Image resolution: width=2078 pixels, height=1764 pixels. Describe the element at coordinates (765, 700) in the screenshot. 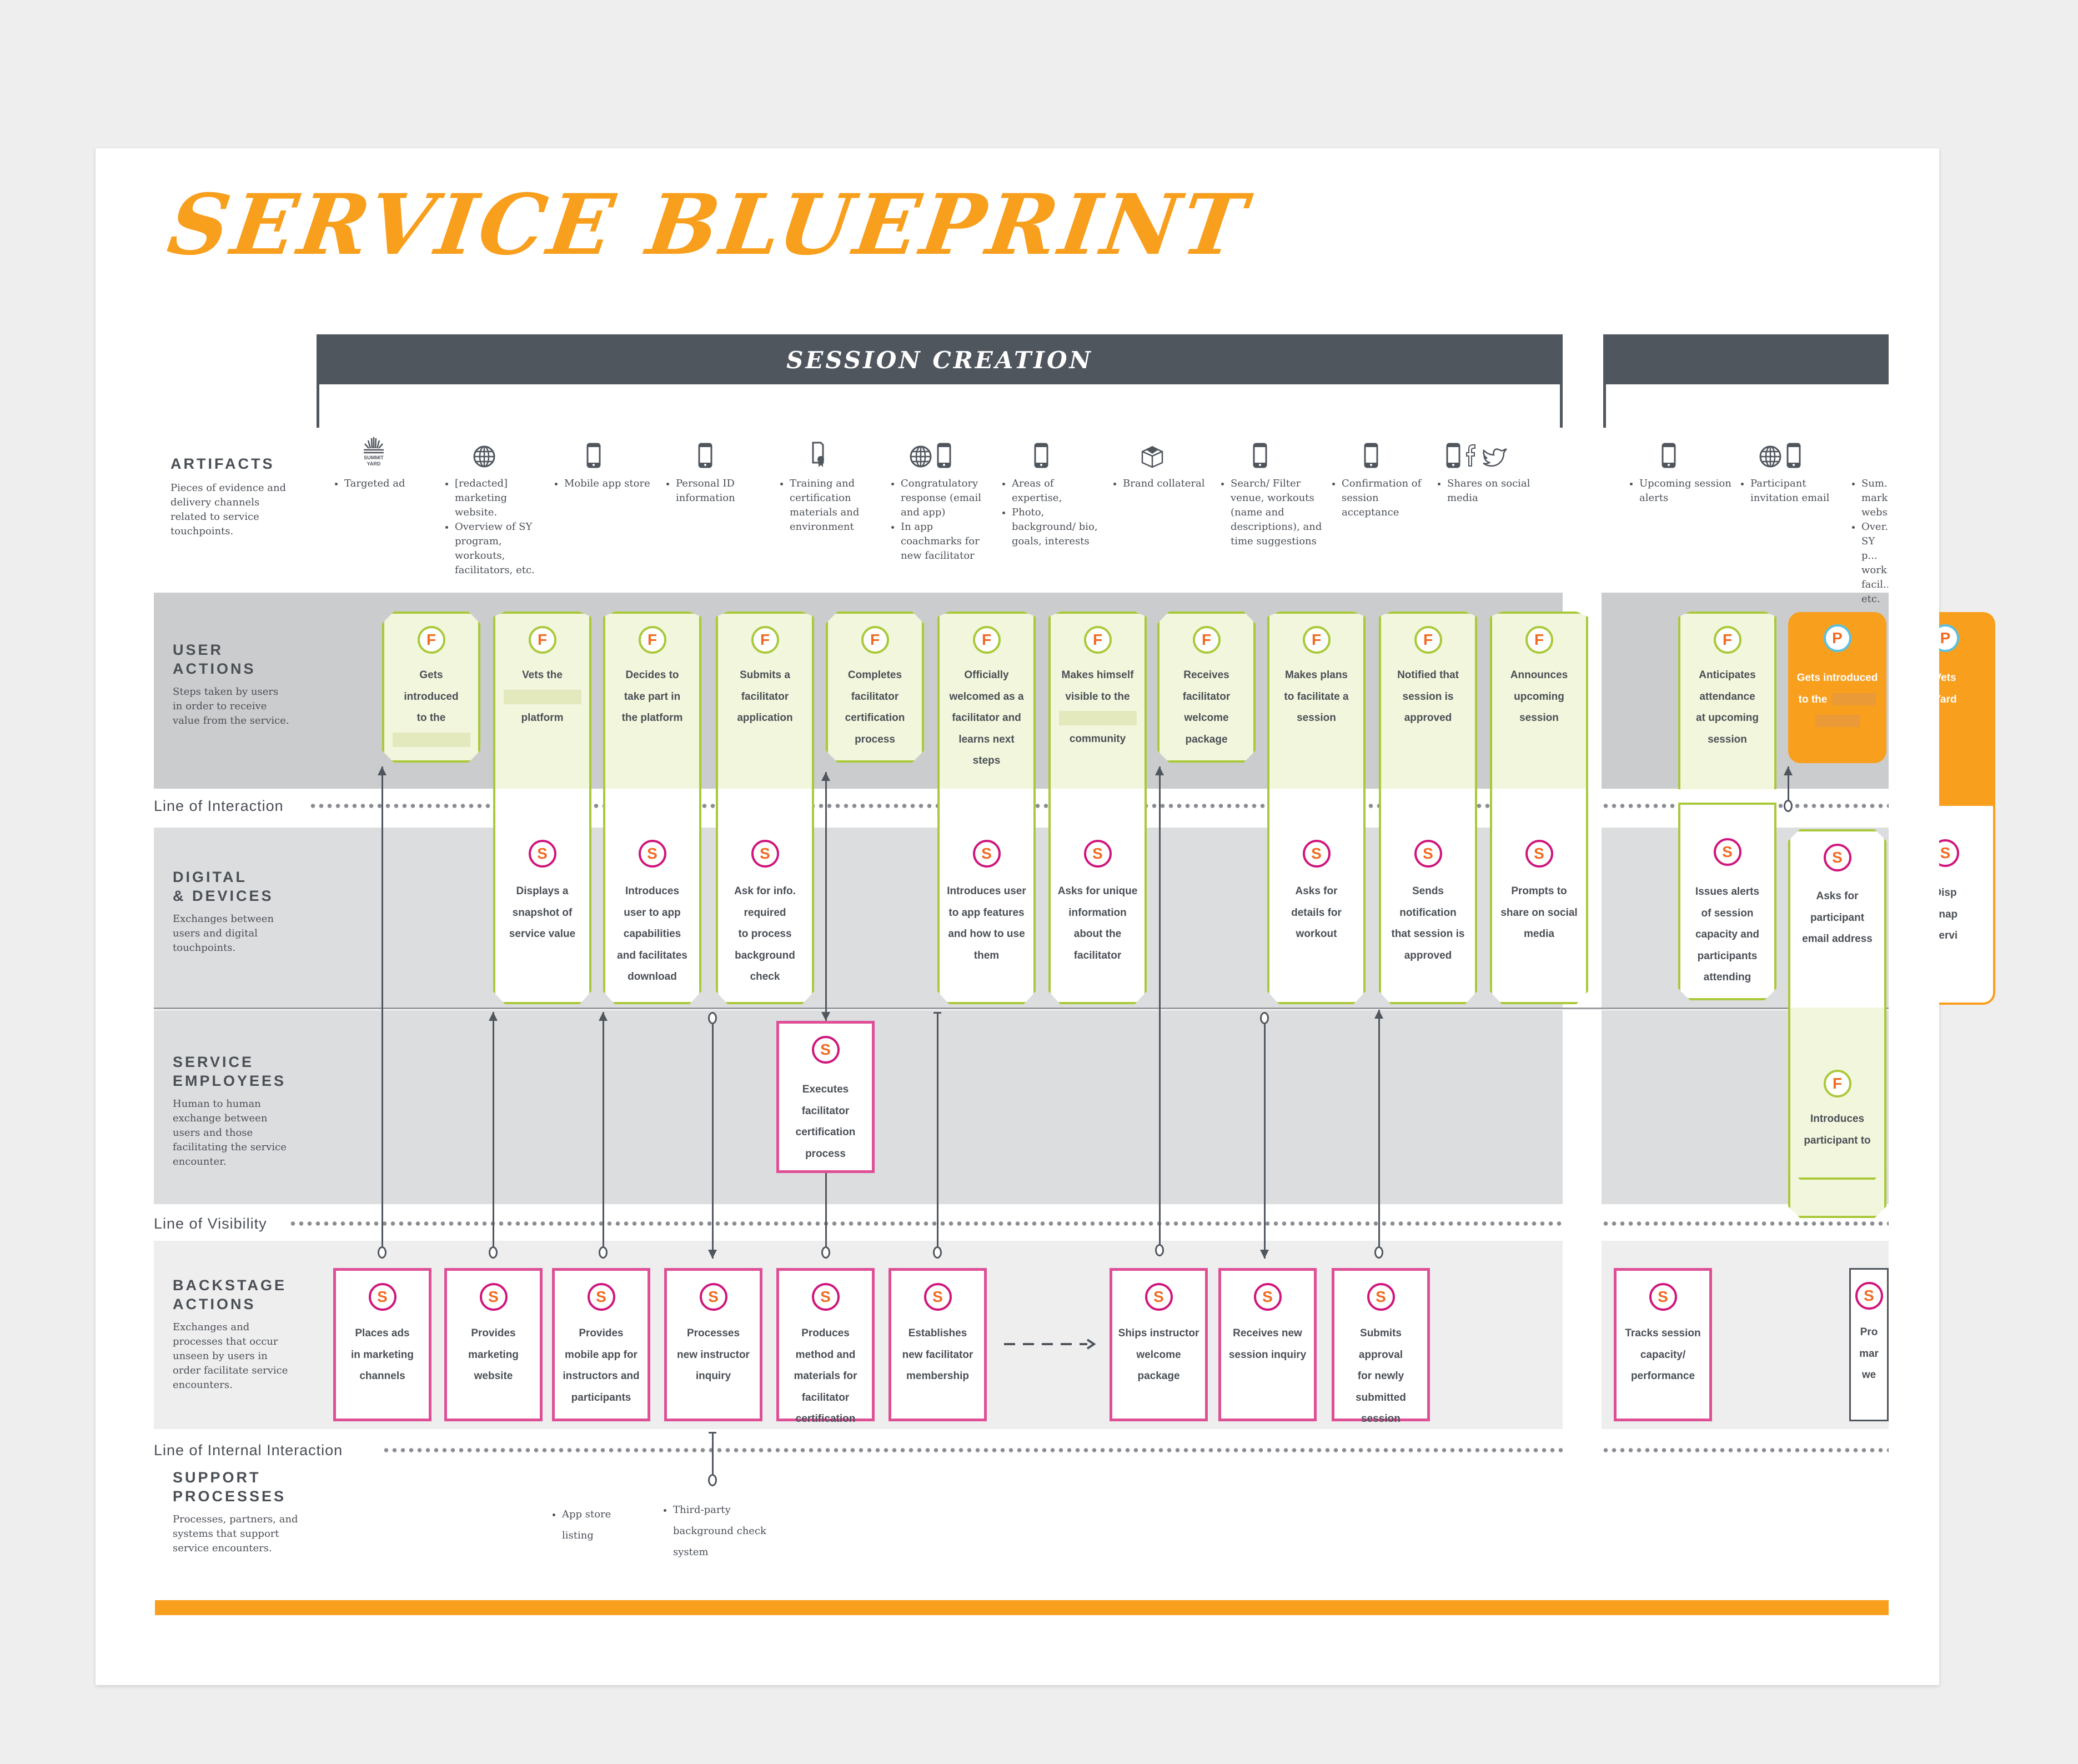

I see `user-action-card: F Submits a facilitator application` at that location.